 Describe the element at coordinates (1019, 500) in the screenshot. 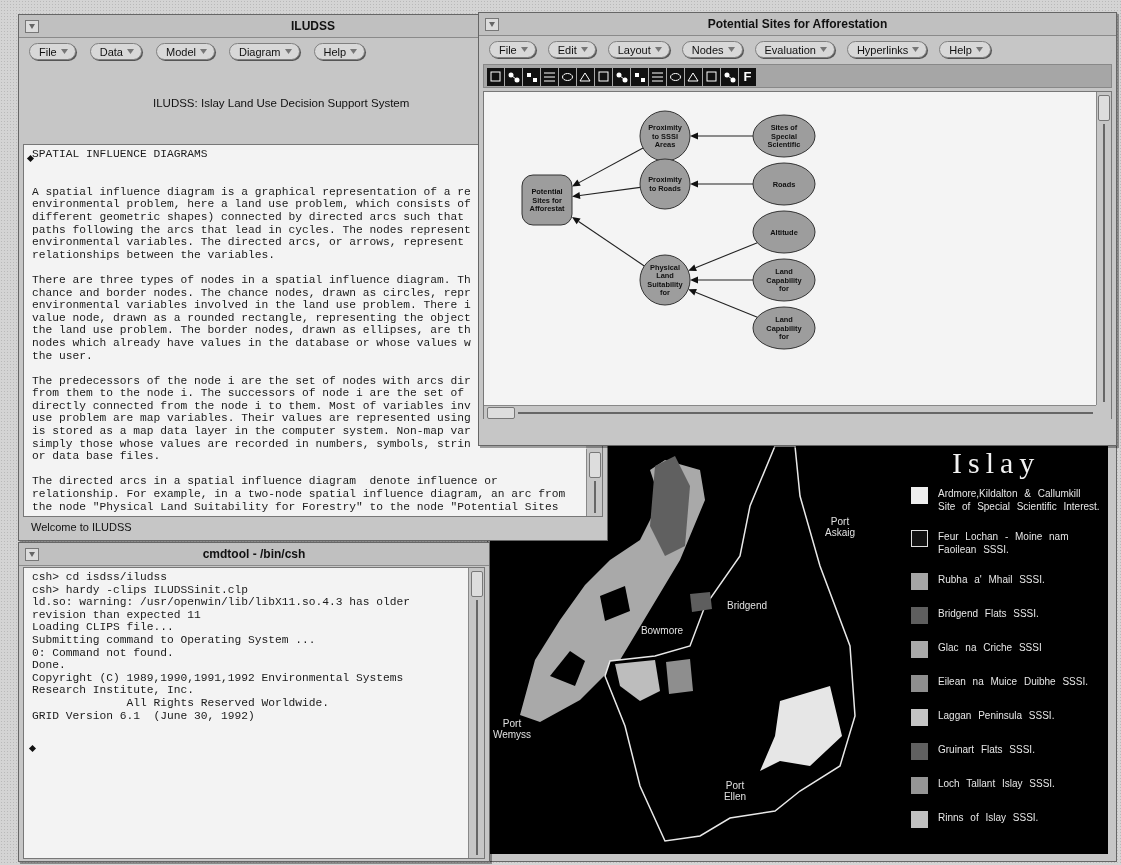

I see `legend-label: Ardmore,Kildalton & Callumkill Site of Special Scientific Interest.` at that location.